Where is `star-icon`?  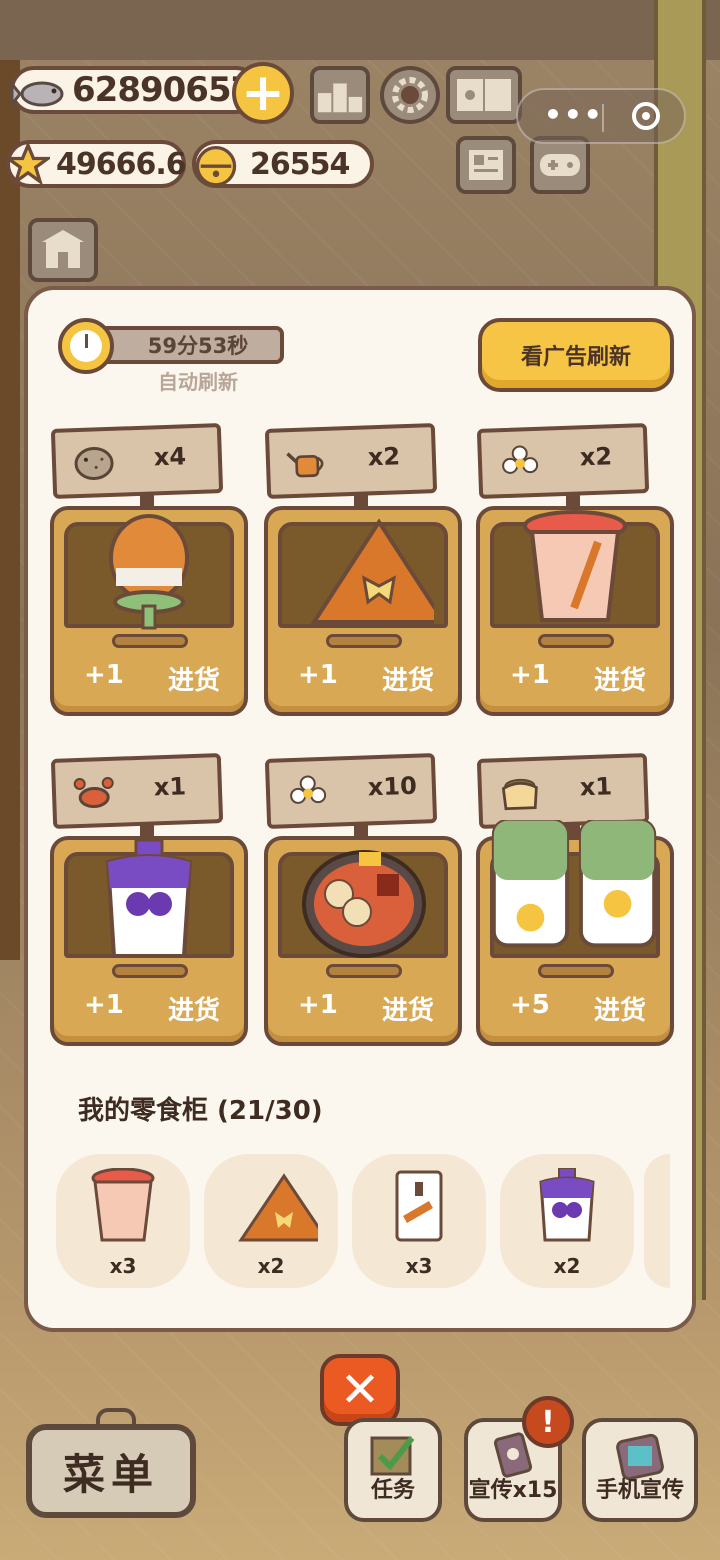
star-icon is located at coordinates (28, 164).